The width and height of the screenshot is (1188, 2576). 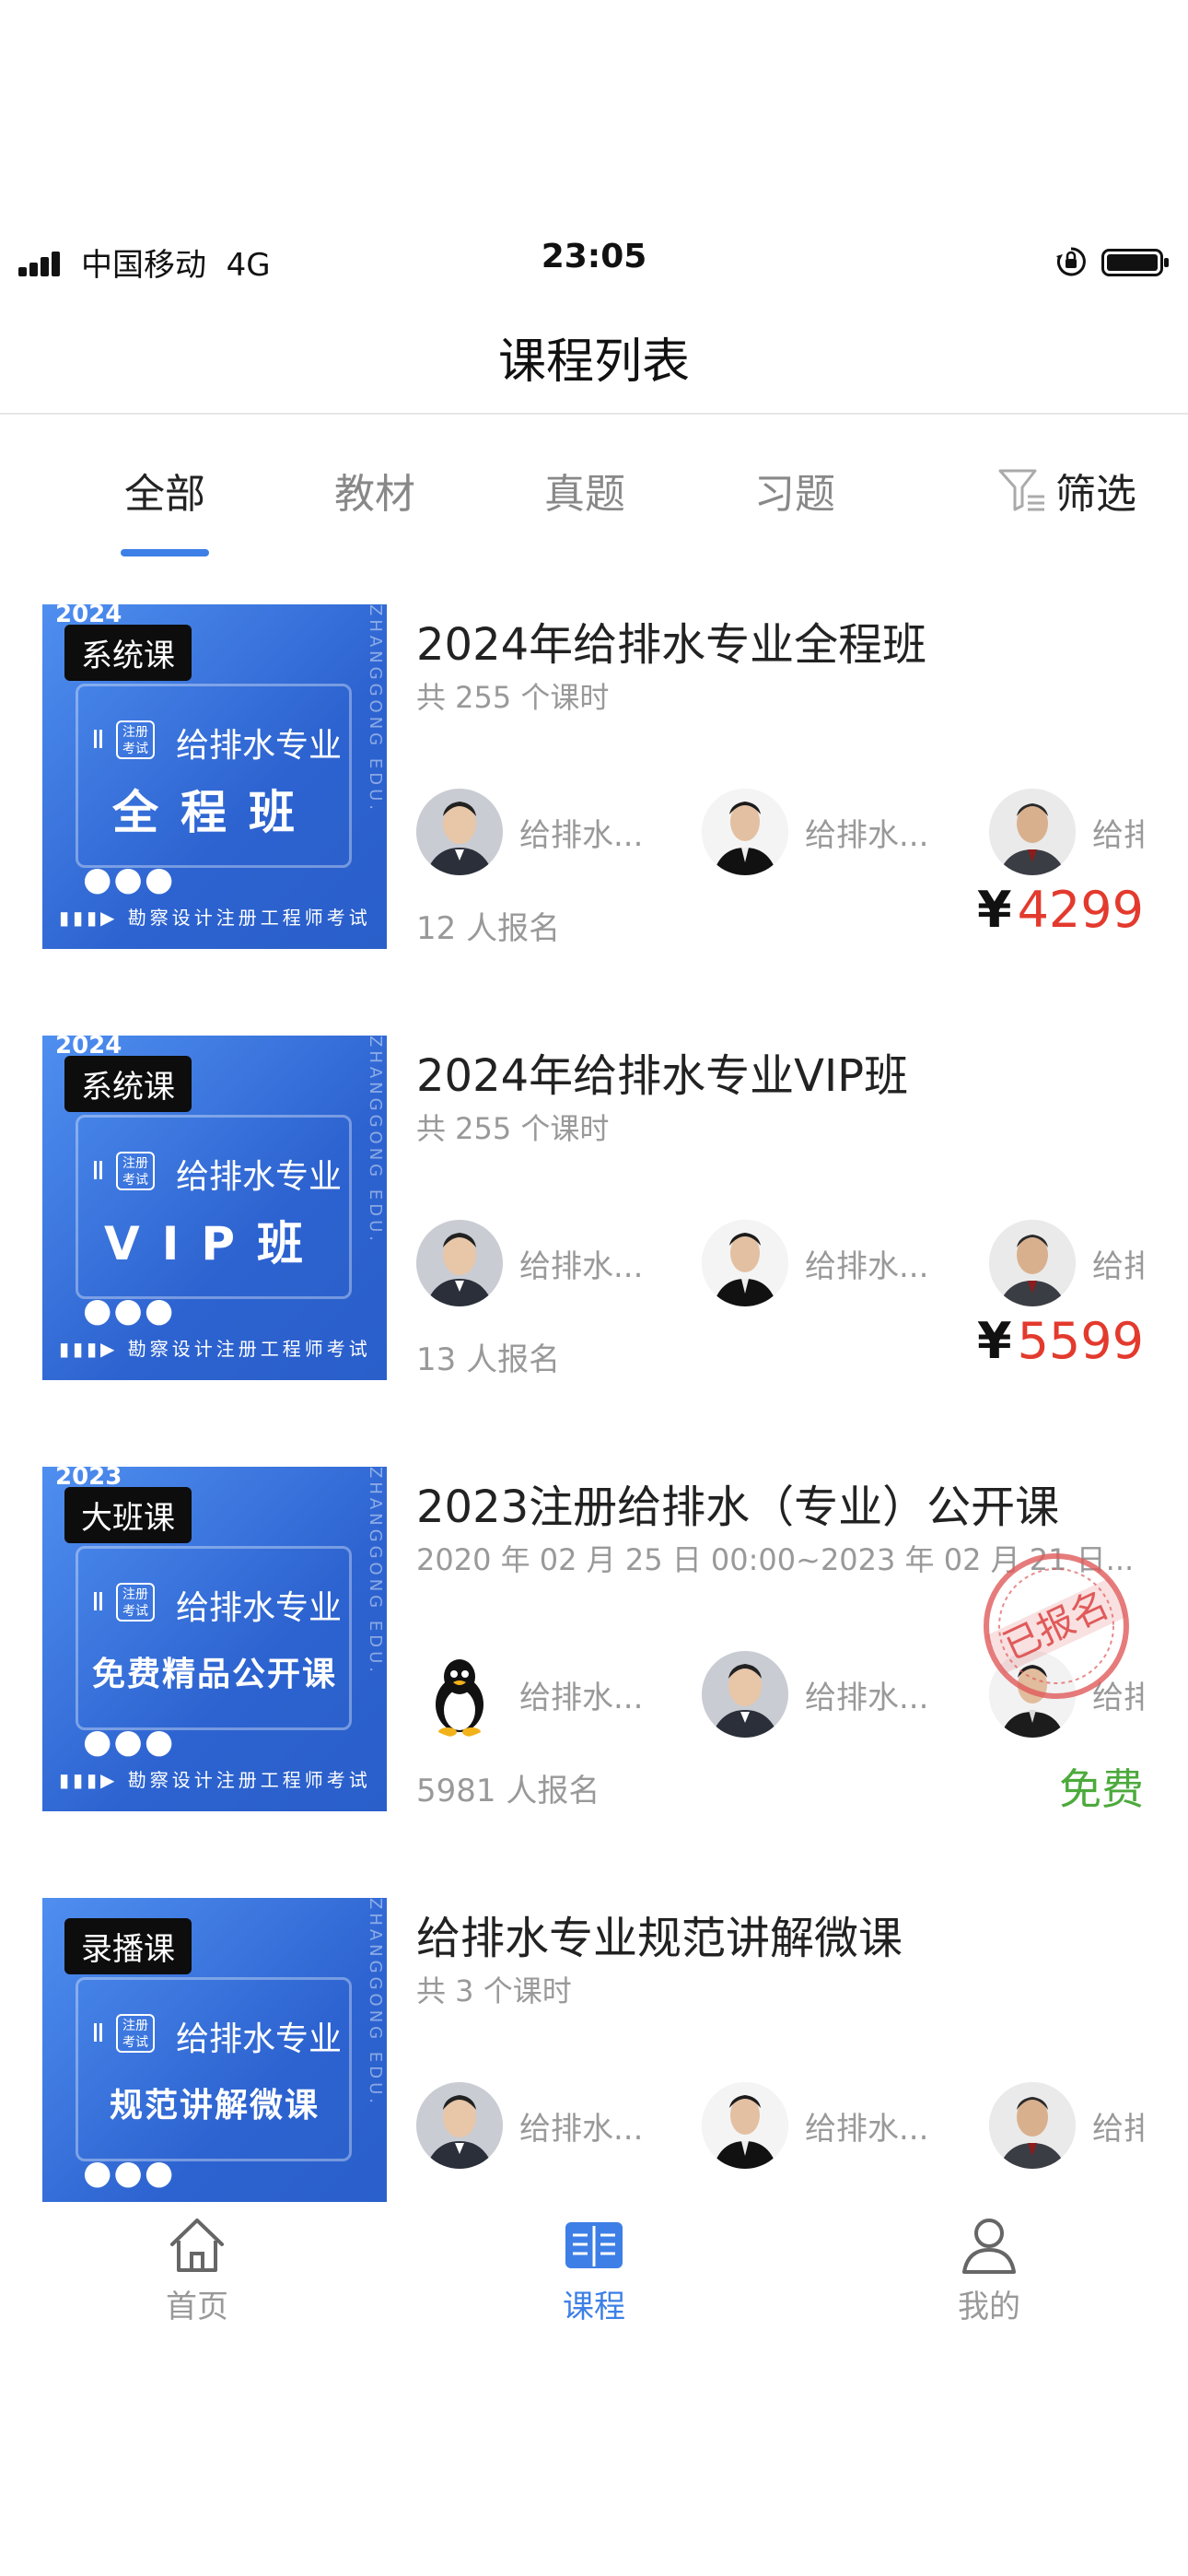 What do you see at coordinates (989, 2246) in the screenshot?
I see `profile-icon` at bounding box center [989, 2246].